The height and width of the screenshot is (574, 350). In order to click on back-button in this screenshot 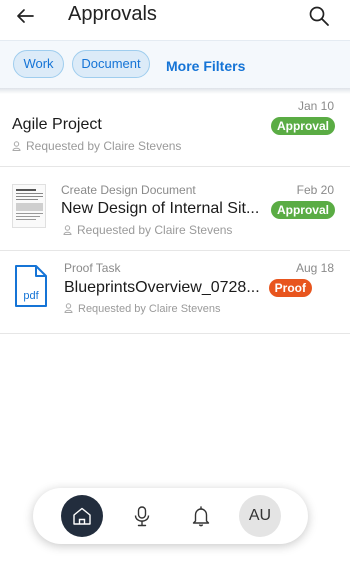, I will do `click(25, 16)`.